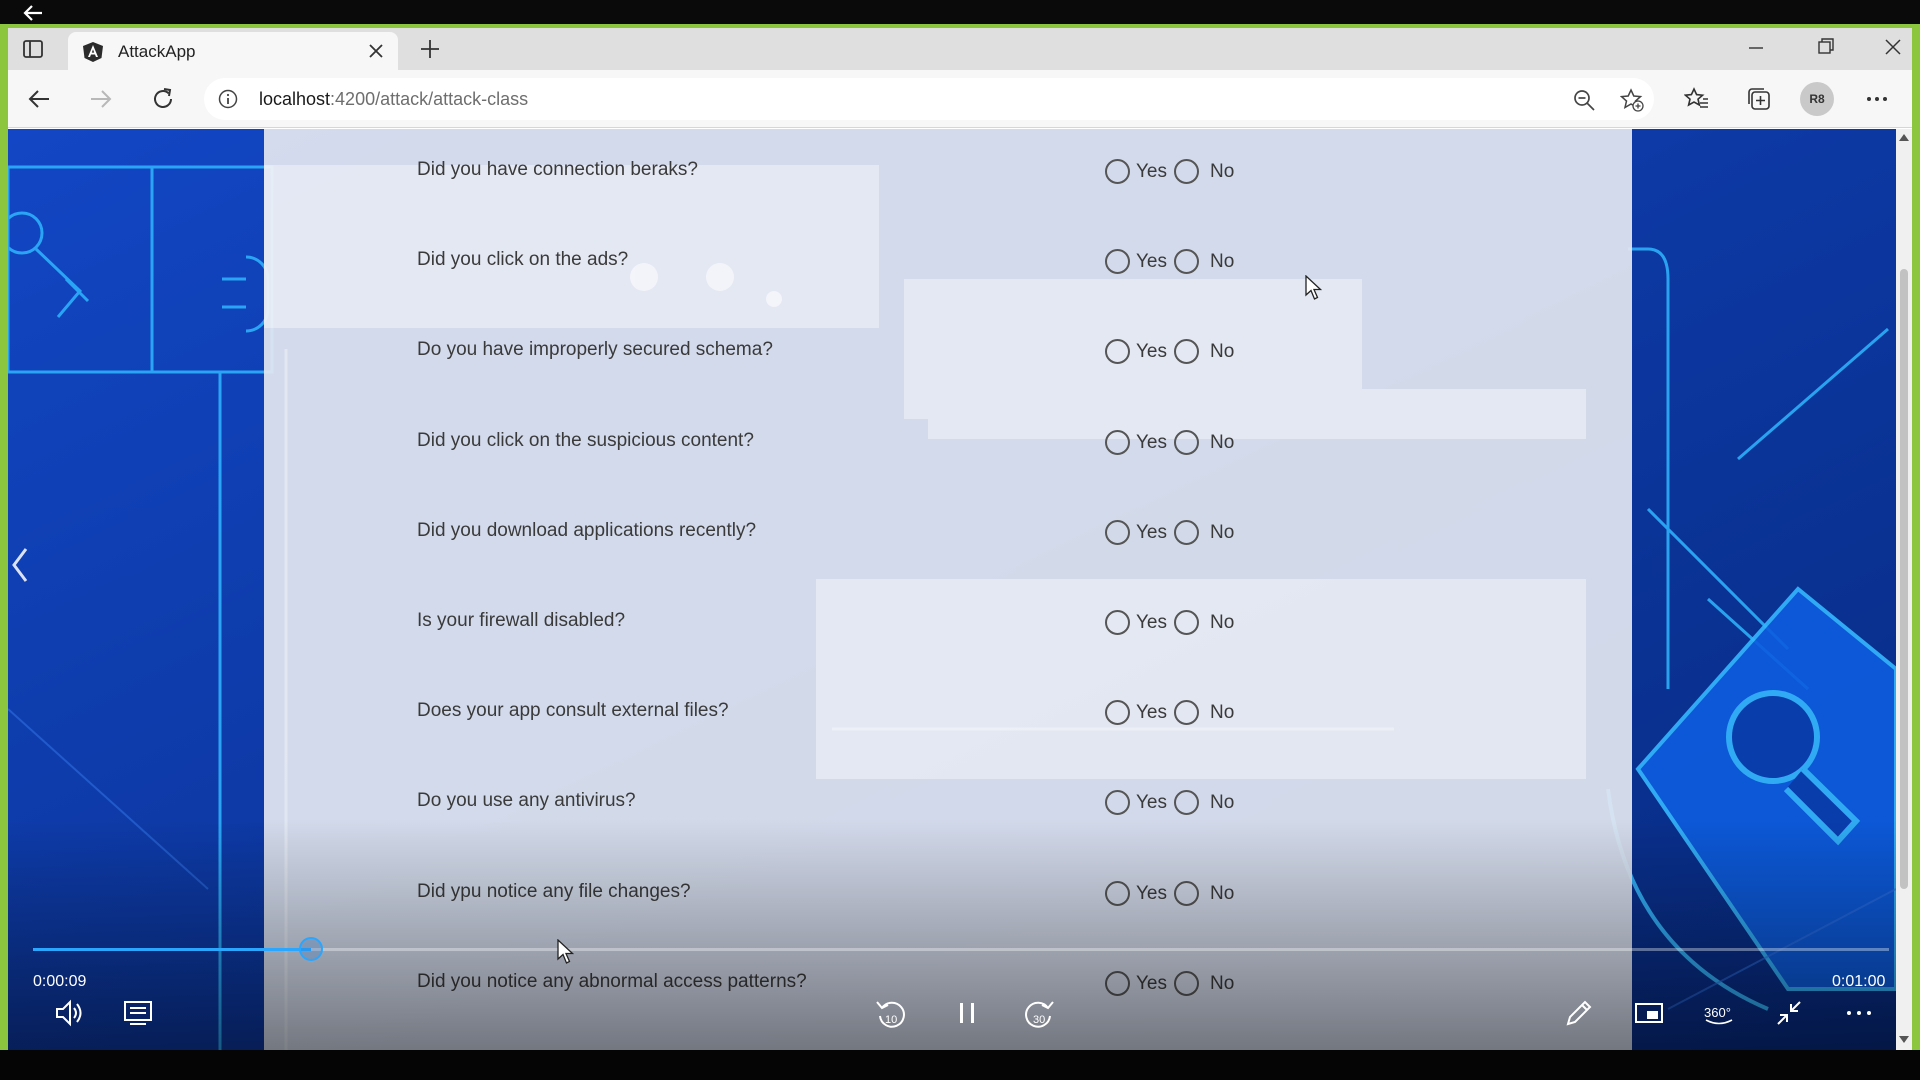 The width and height of the screenshot is (1920, 1080). I want to click on favorites-icon, so click(1697, 99).